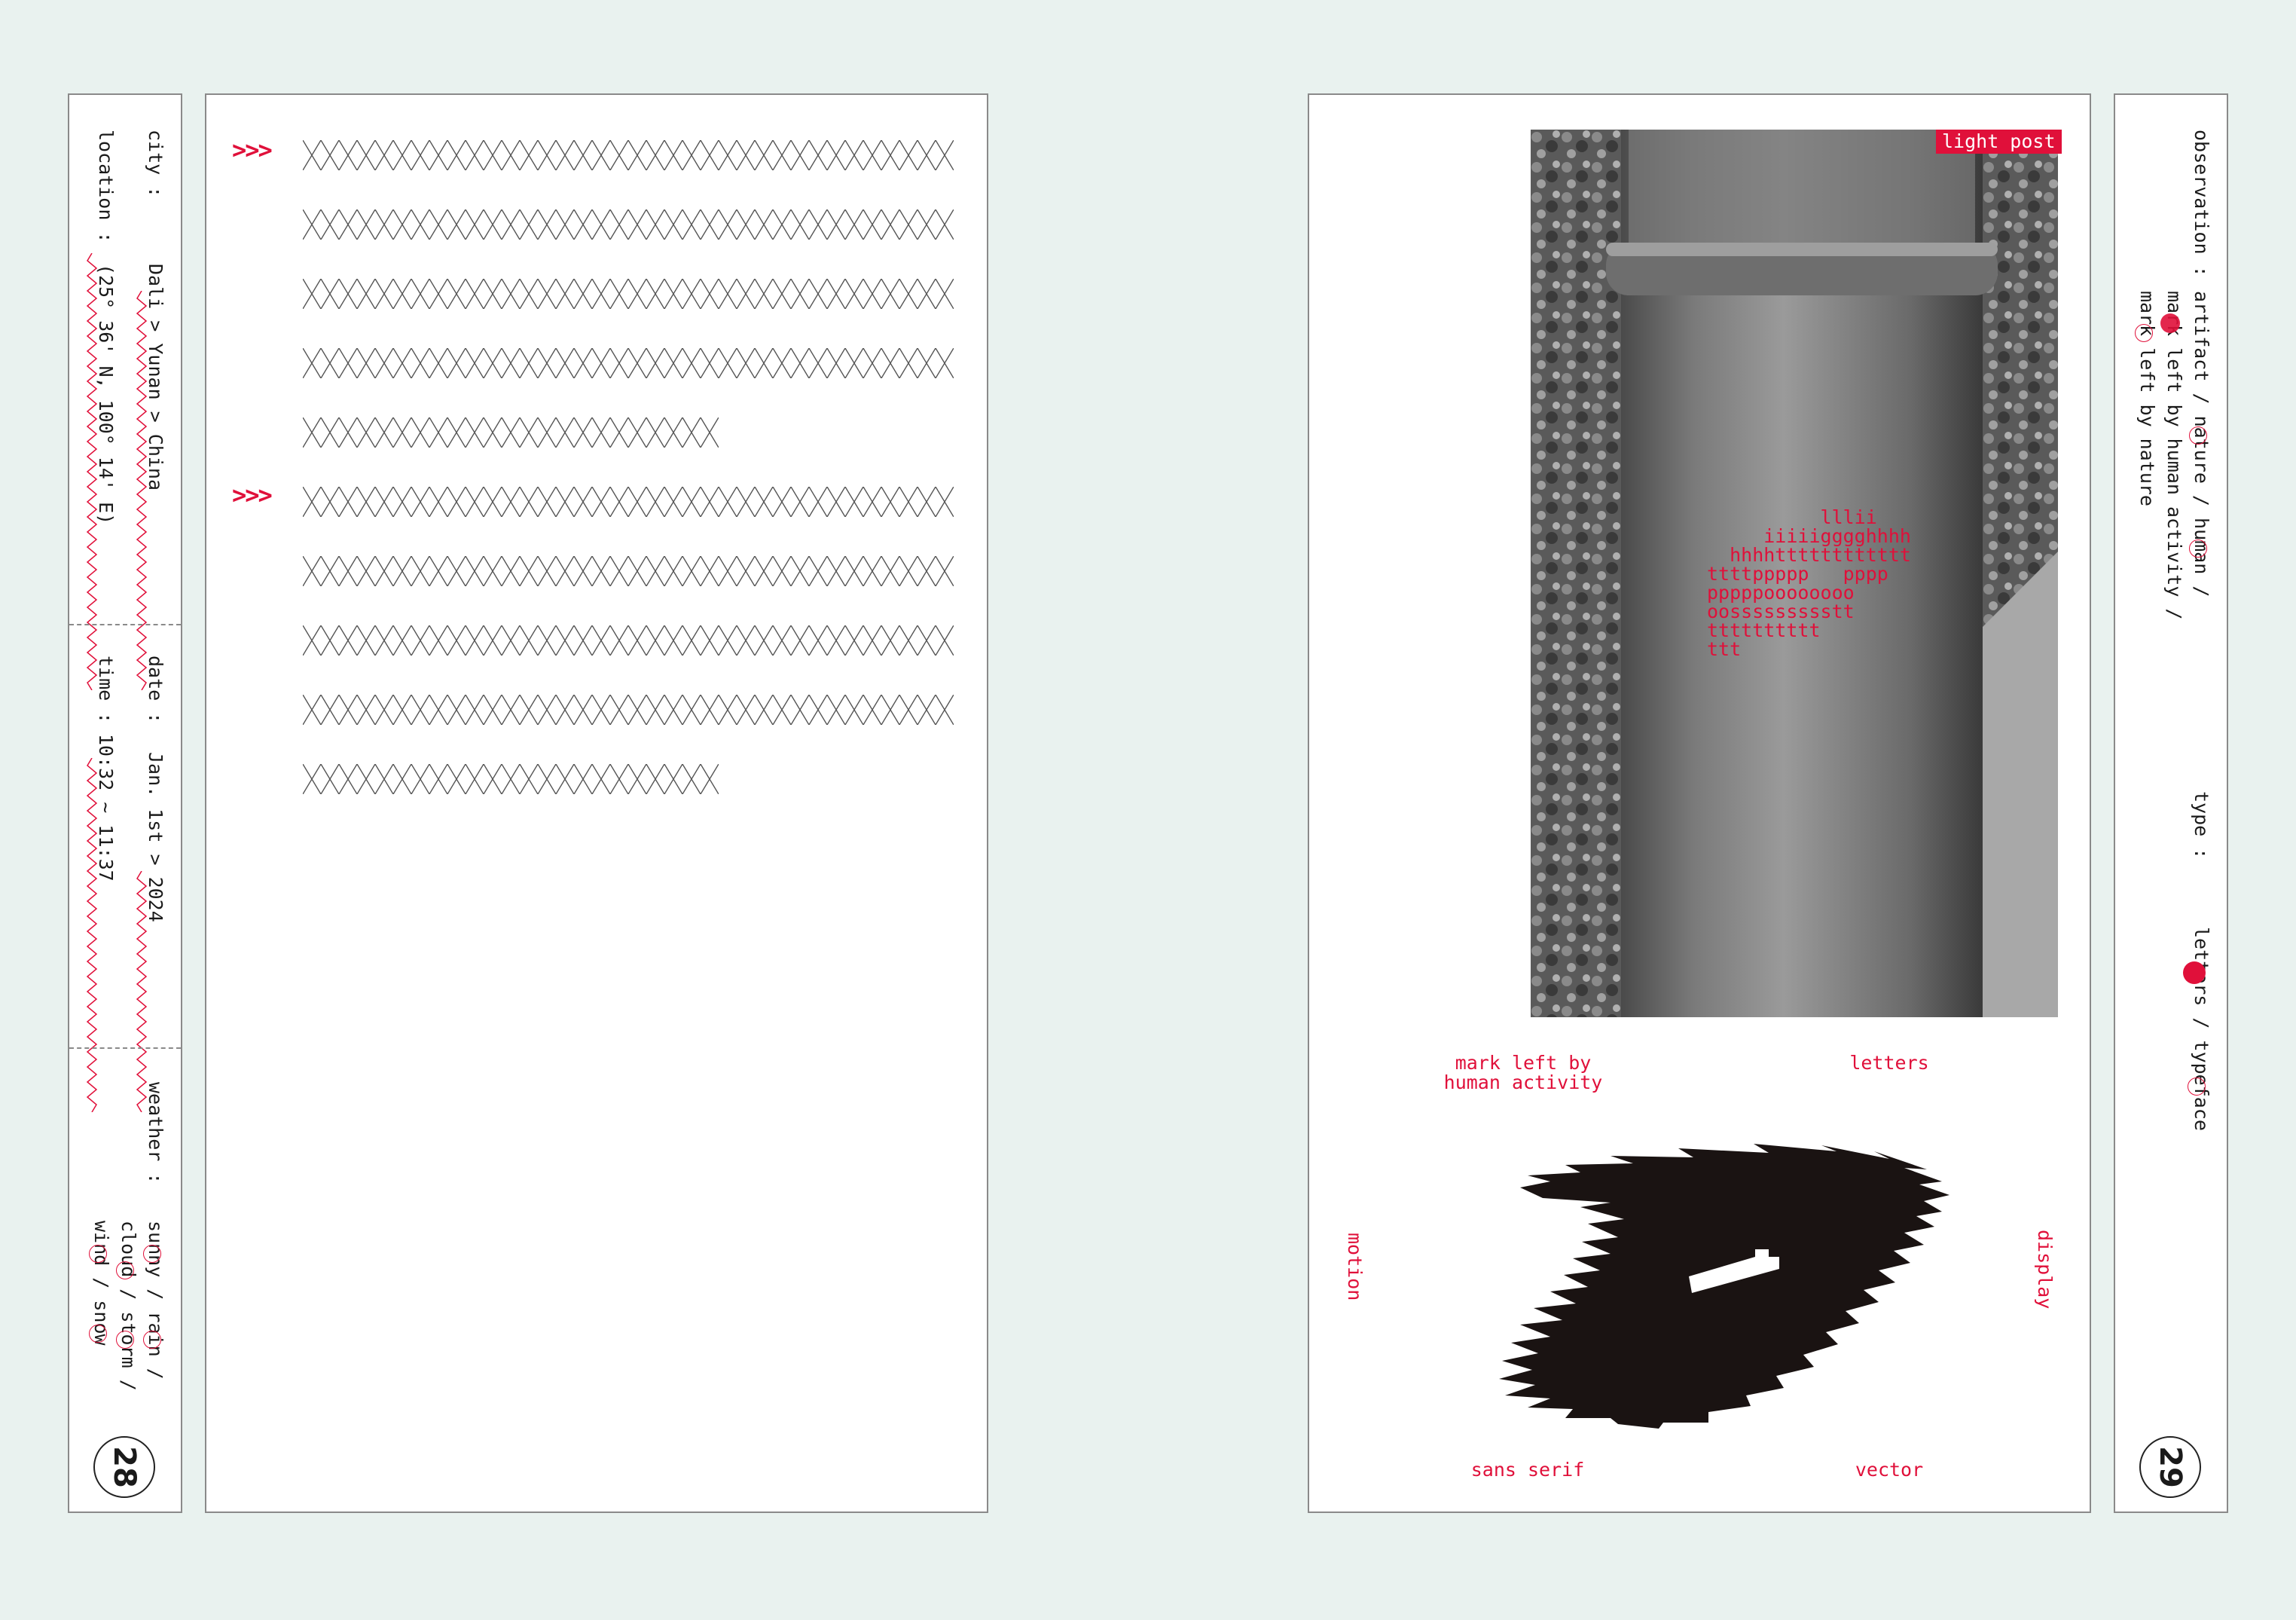 The width and height of the screenshot is (2296, 1620). What do you see at coordinates (128, 1306) in the screenshot?
I see `weather-line: cloud / storm /` at bounding box center [128, 1306].